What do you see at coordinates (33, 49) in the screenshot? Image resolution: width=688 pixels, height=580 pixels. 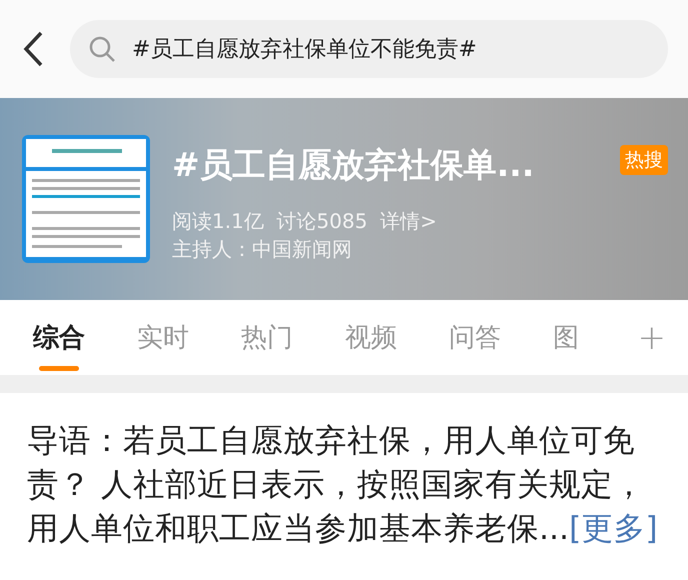 I see `back-icon` at bounding box center [33, 49].